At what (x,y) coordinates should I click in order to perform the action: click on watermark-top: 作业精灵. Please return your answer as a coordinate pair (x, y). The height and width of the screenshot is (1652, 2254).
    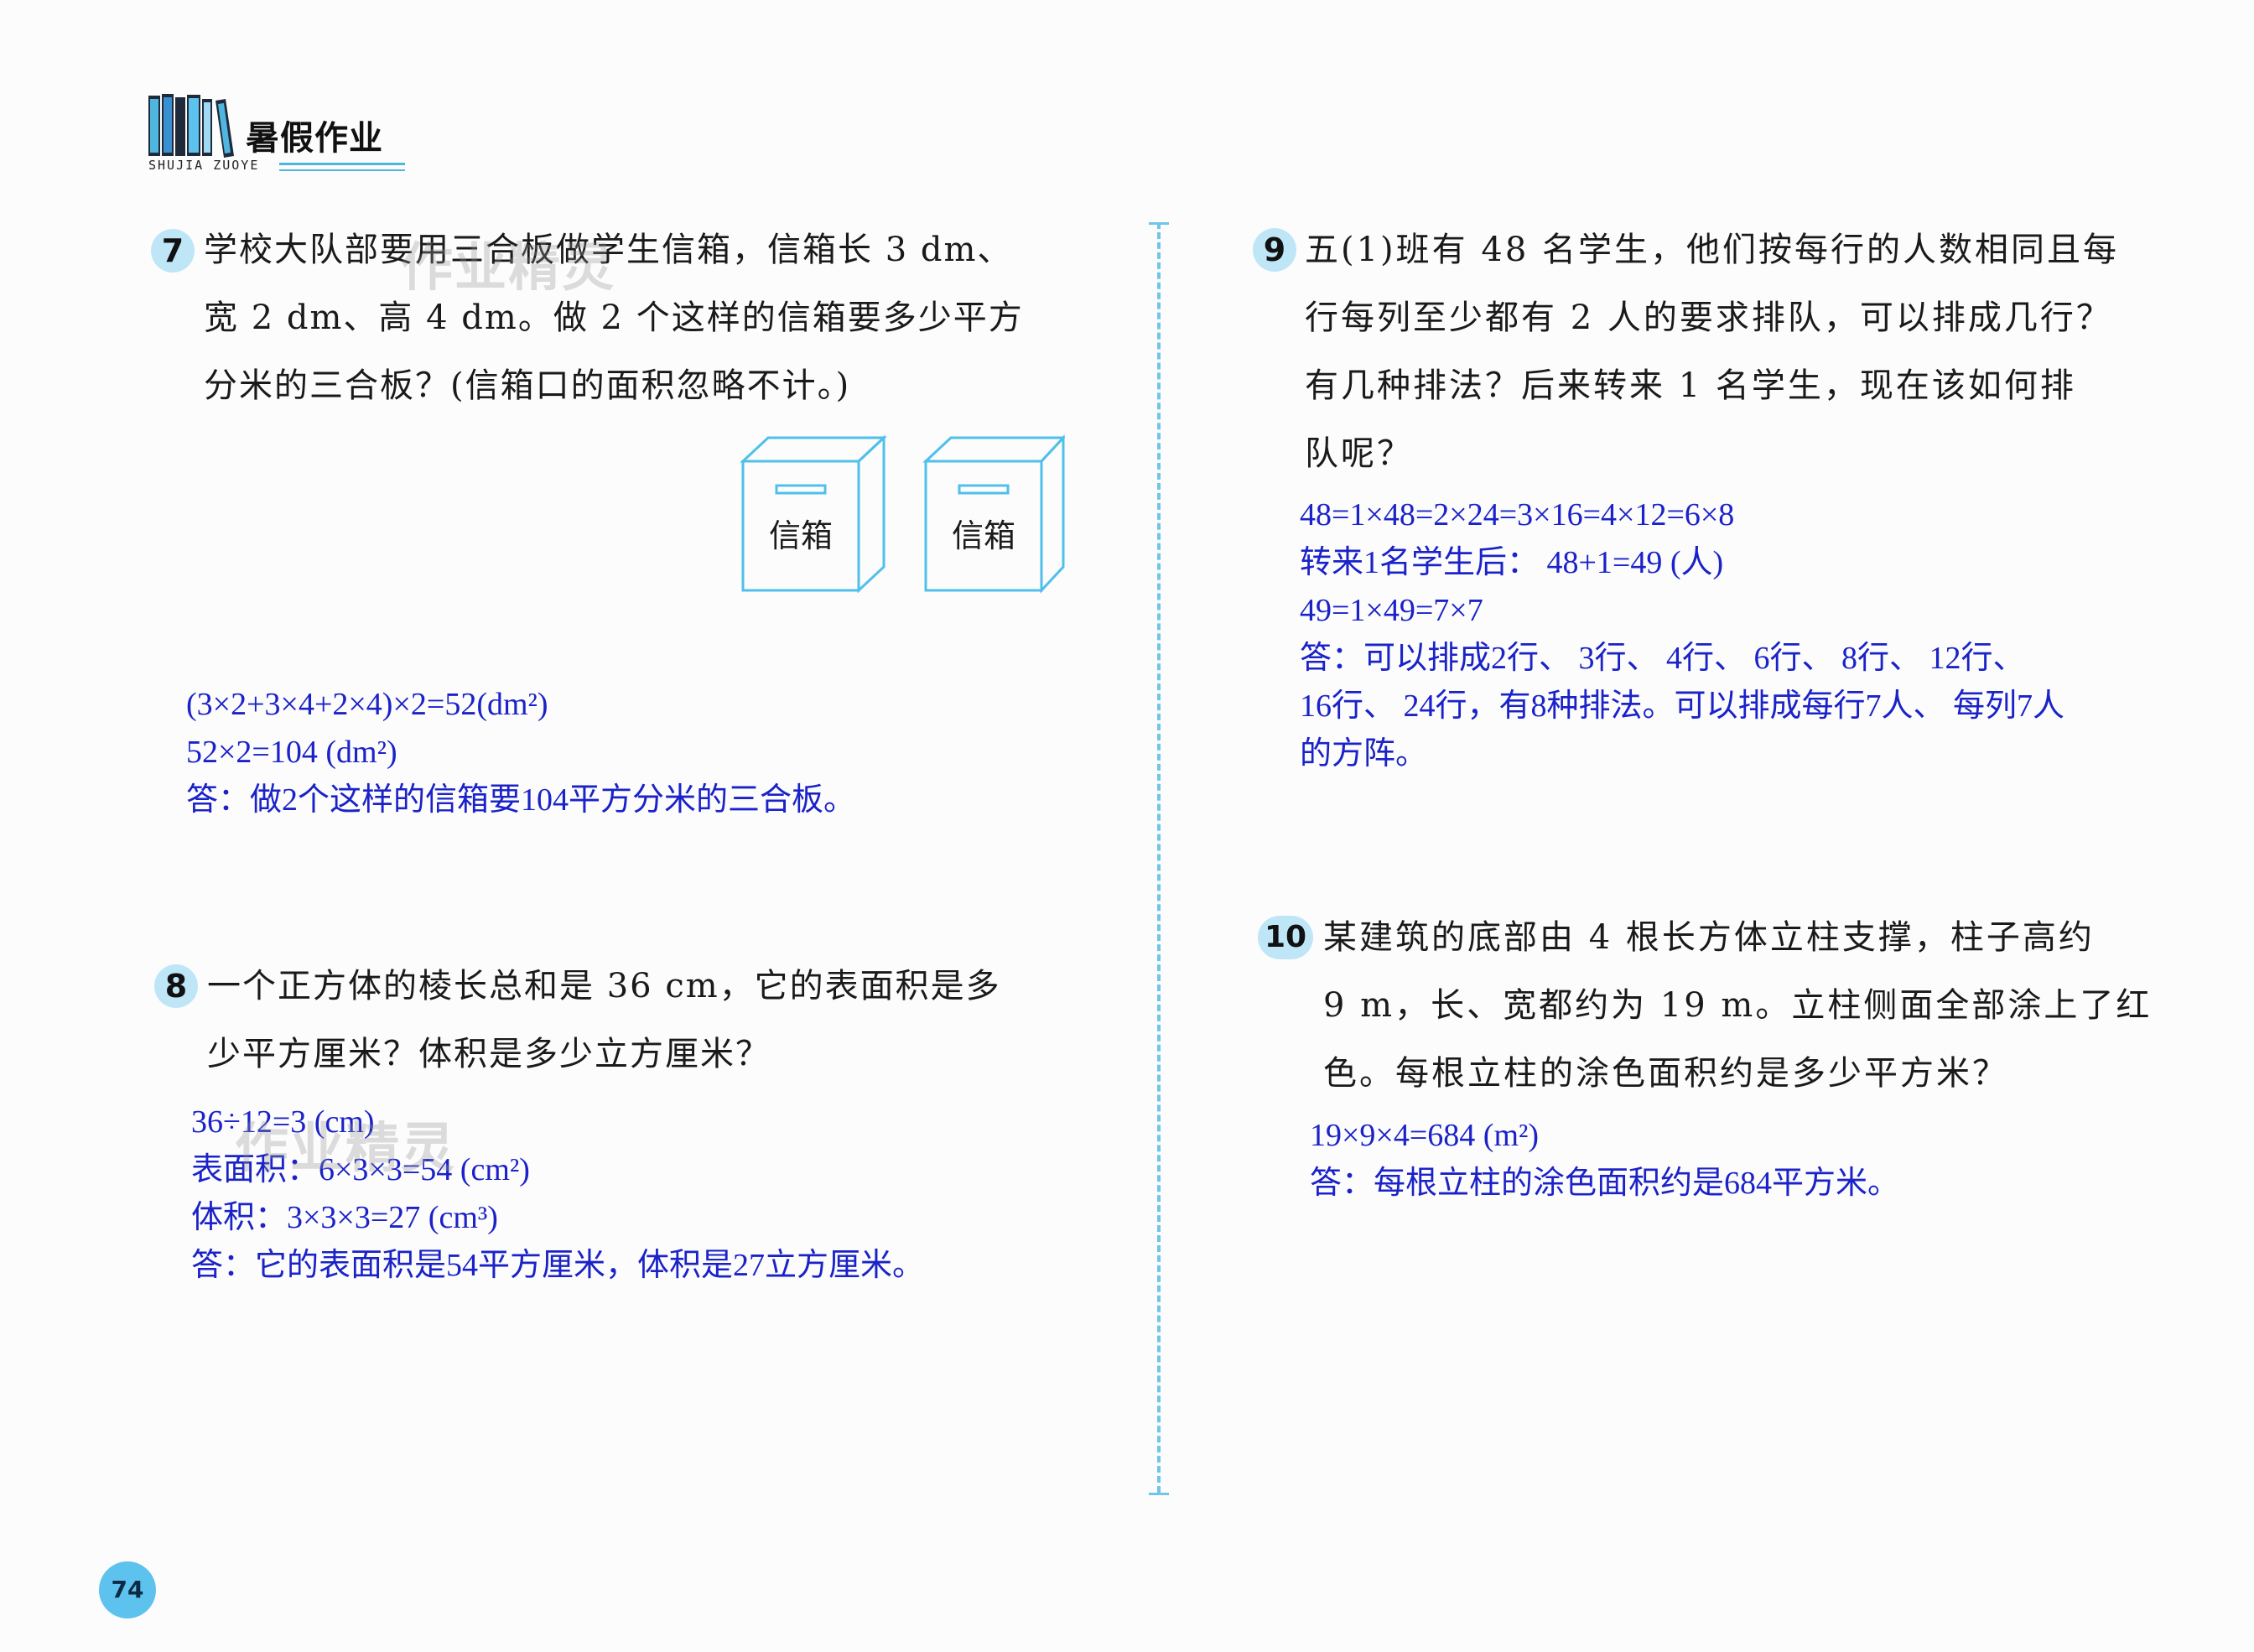
    Looking at the image, I should click on (508, 267).